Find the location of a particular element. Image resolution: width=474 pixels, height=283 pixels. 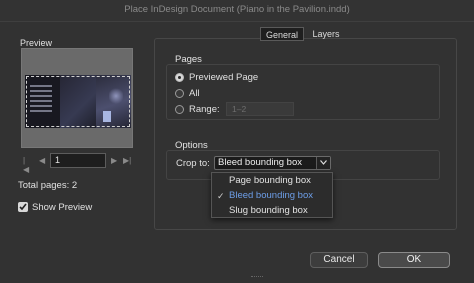

menu-item-slug-bounding-box: Slug bounding box is located at coordinates (272, 211).